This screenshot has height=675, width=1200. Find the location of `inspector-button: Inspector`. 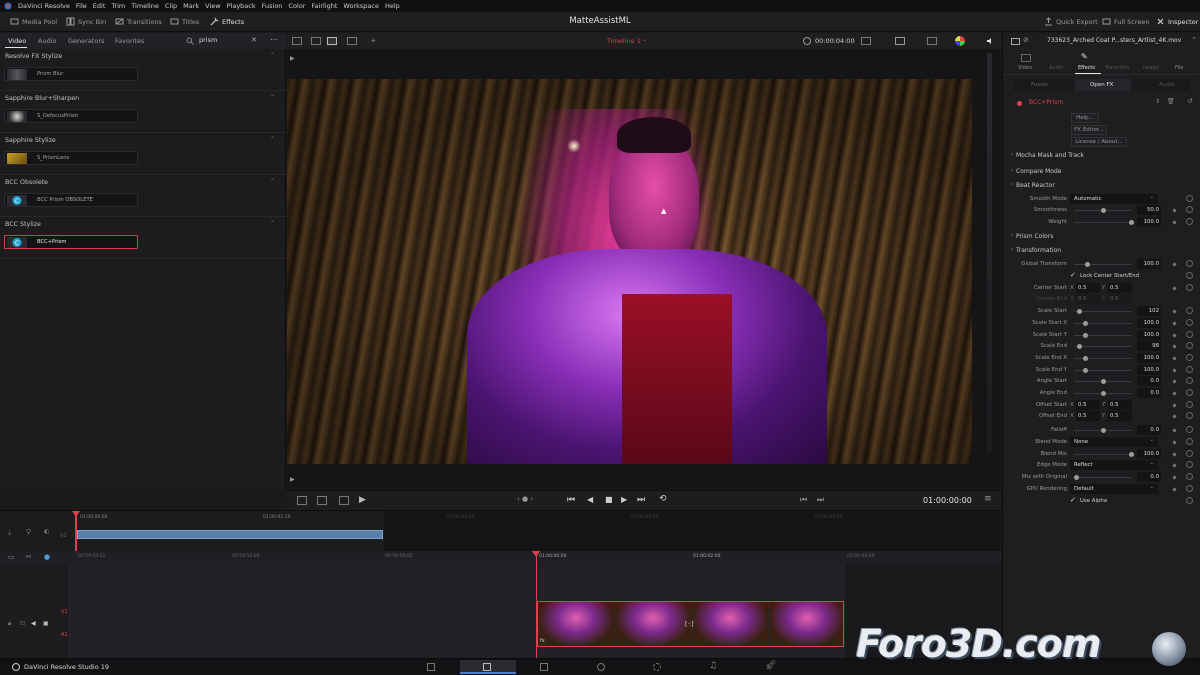

inspector-button: Inspector is located at coordinates (1177, 21).